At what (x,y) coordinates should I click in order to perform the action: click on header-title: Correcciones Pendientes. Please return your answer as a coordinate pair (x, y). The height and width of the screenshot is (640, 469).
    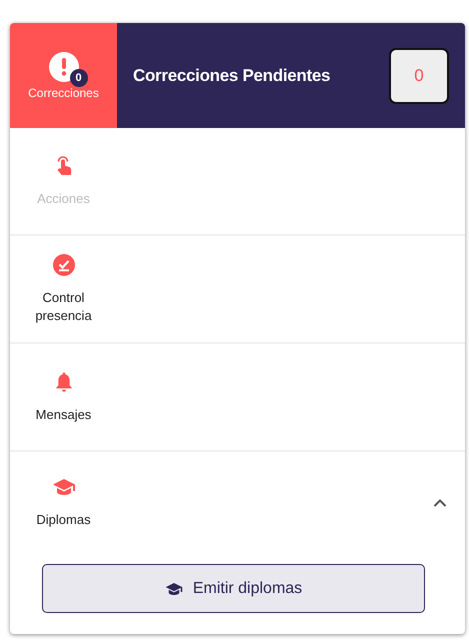
    Looking at the image, I should click on (231, 76).